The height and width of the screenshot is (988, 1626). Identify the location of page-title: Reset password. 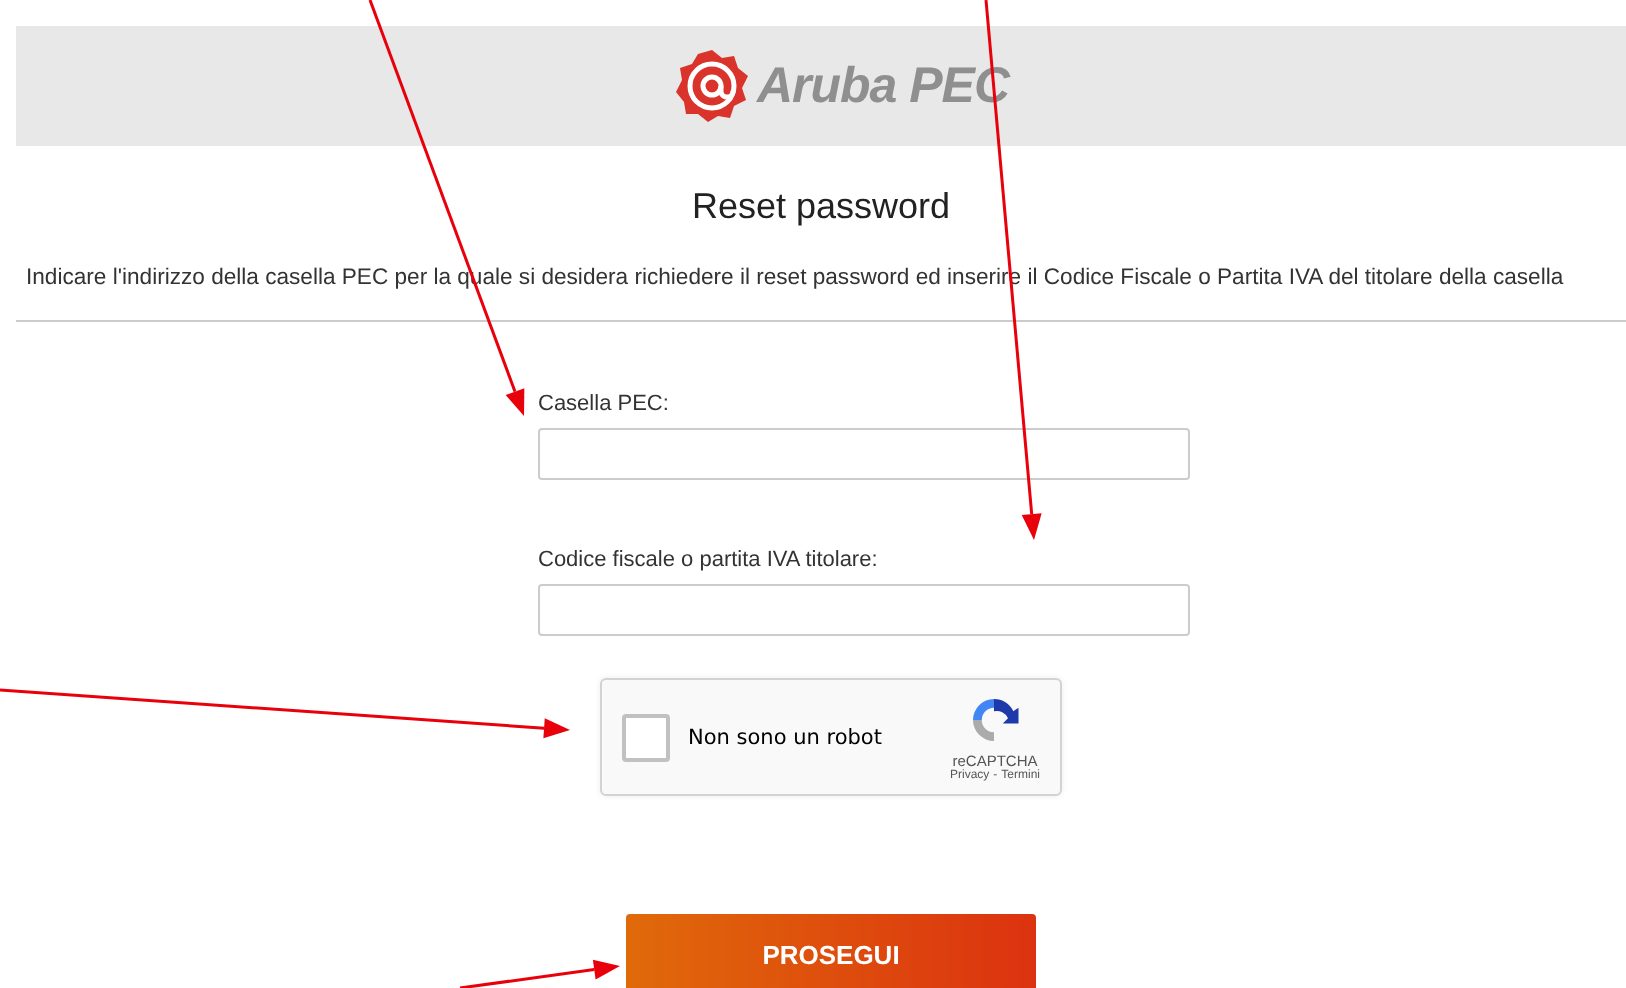
(821, 207).